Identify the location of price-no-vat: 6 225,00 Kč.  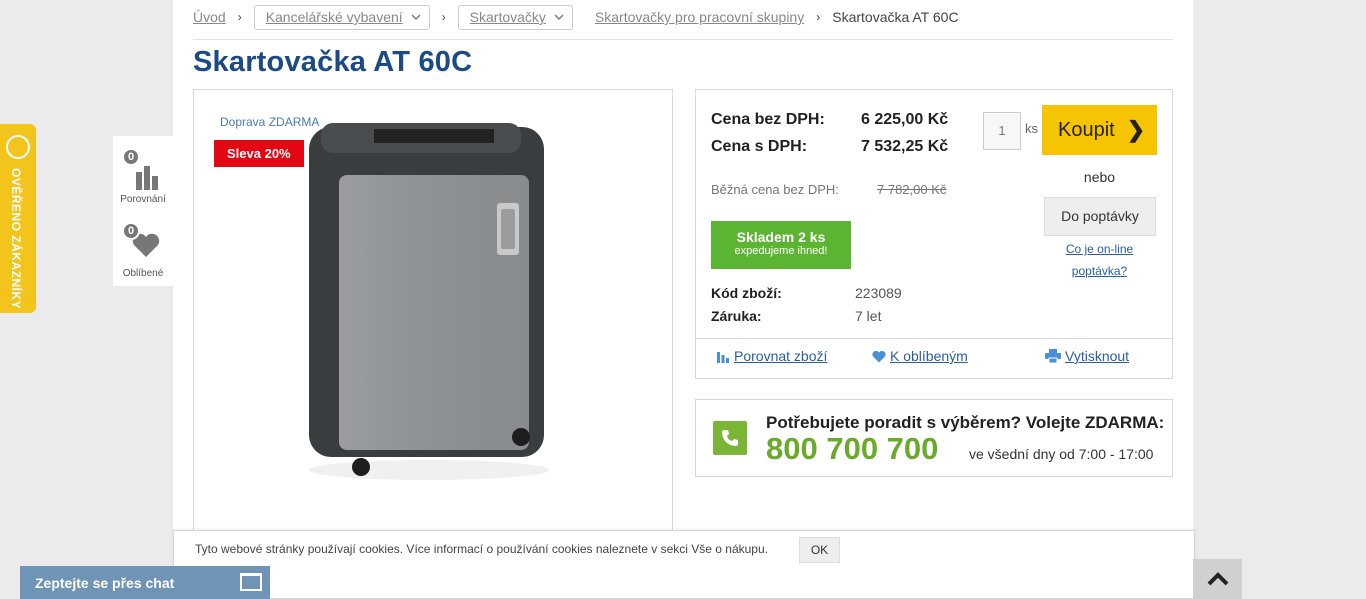
(905, 119).